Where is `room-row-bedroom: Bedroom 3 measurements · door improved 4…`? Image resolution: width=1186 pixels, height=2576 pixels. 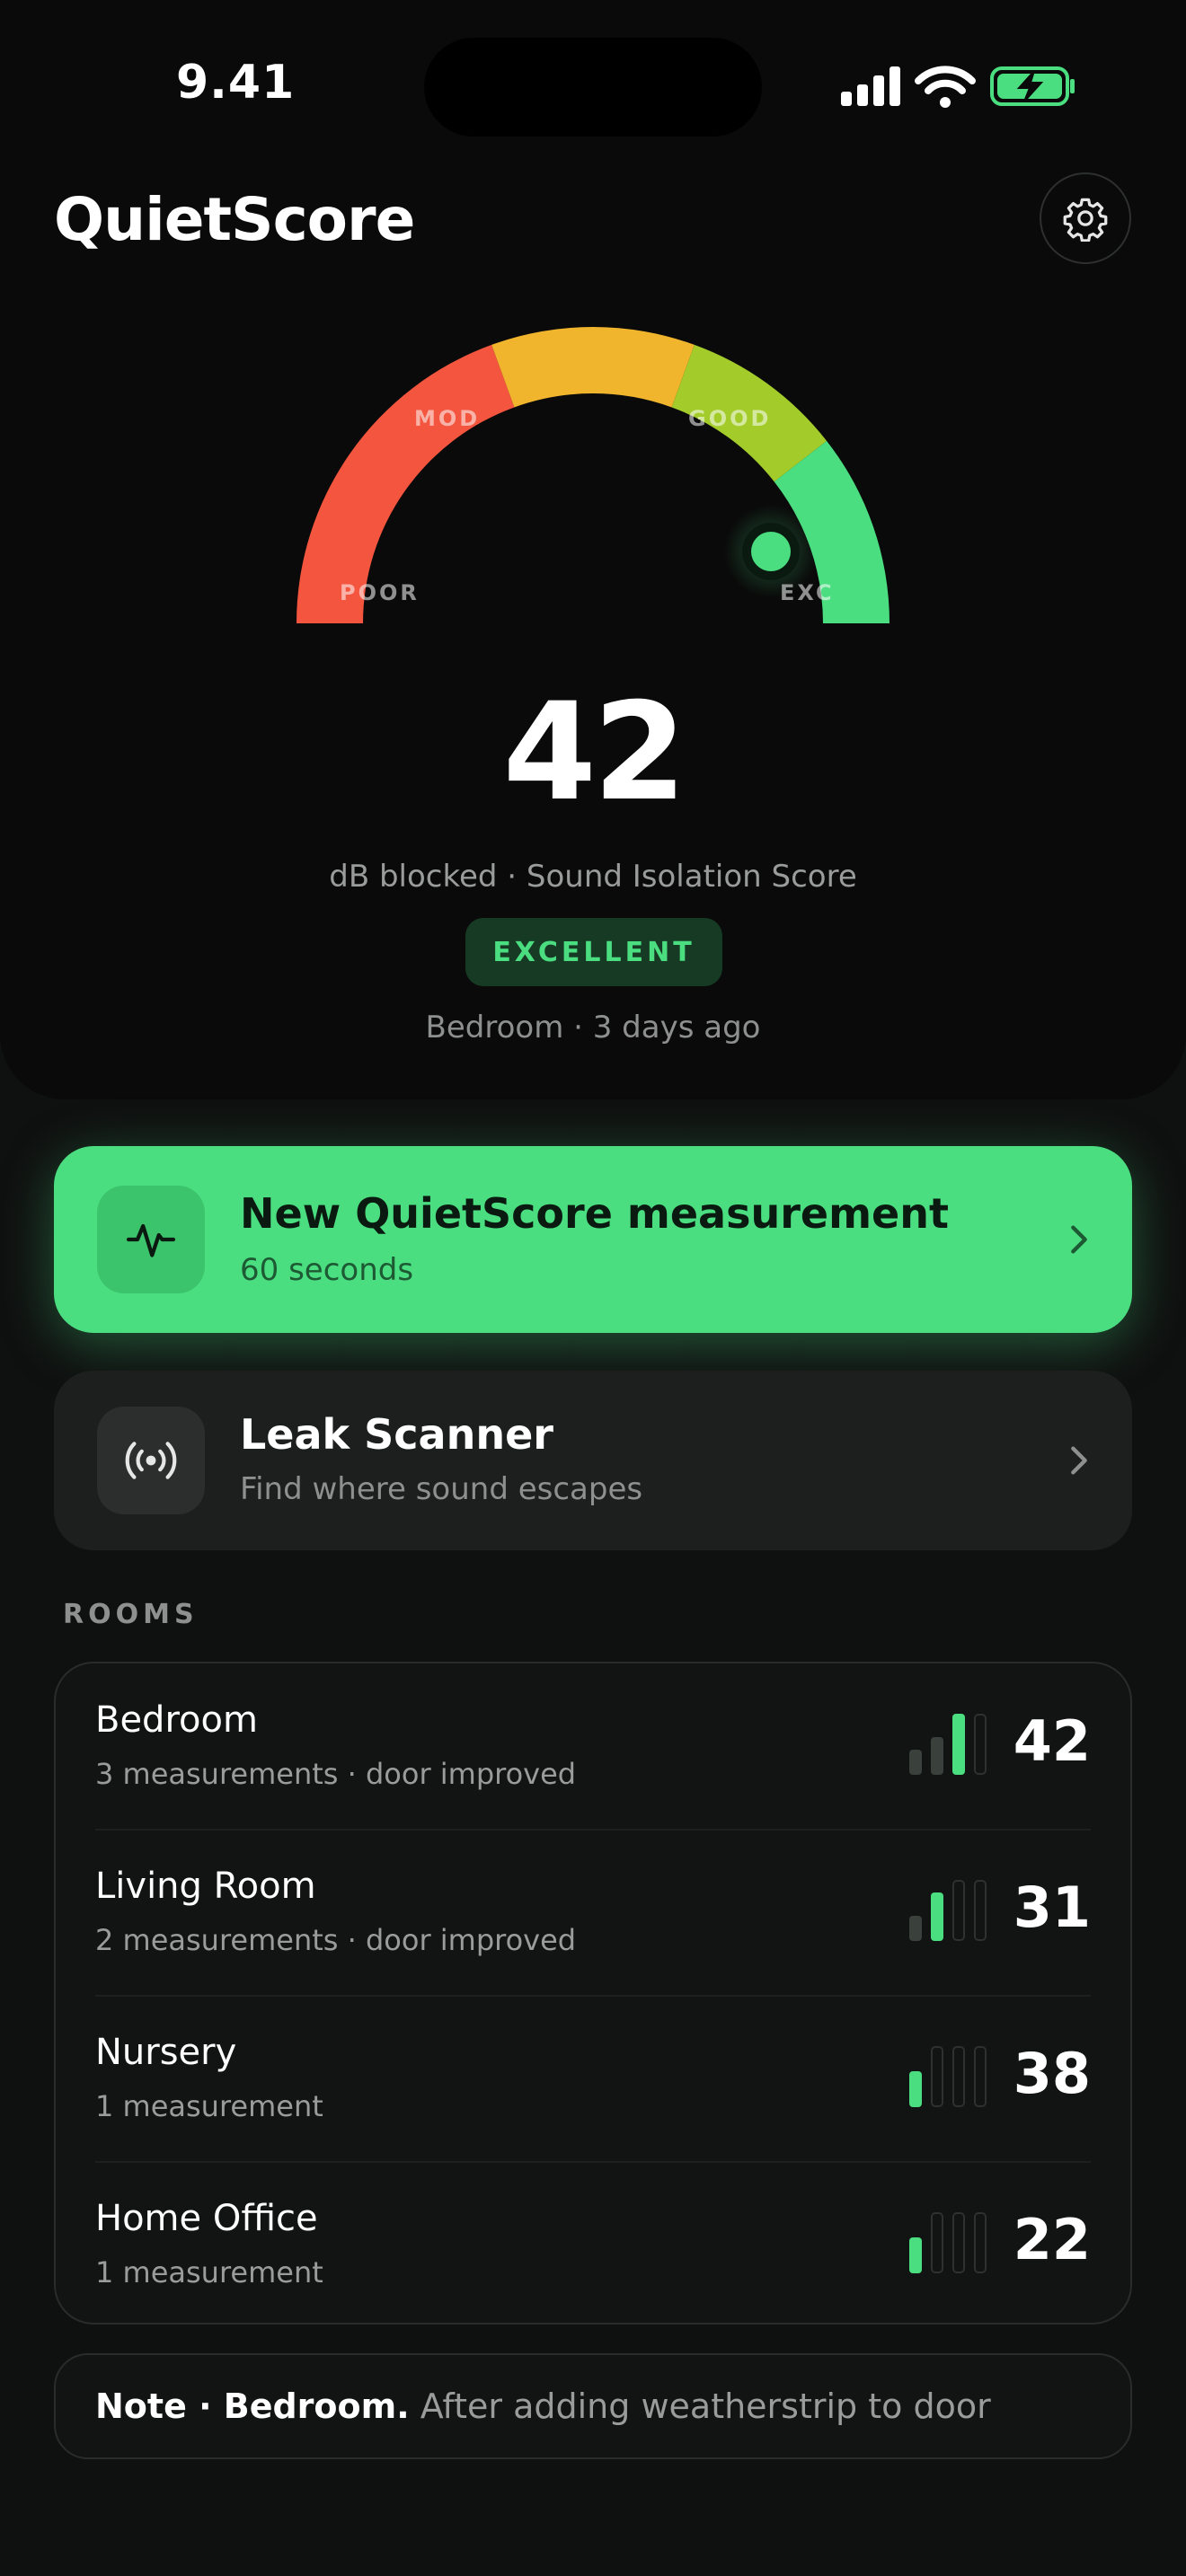
room-row-bedroom: Bedroom 3 measurements · door improved 4… is located at coordinates (593, 1746).